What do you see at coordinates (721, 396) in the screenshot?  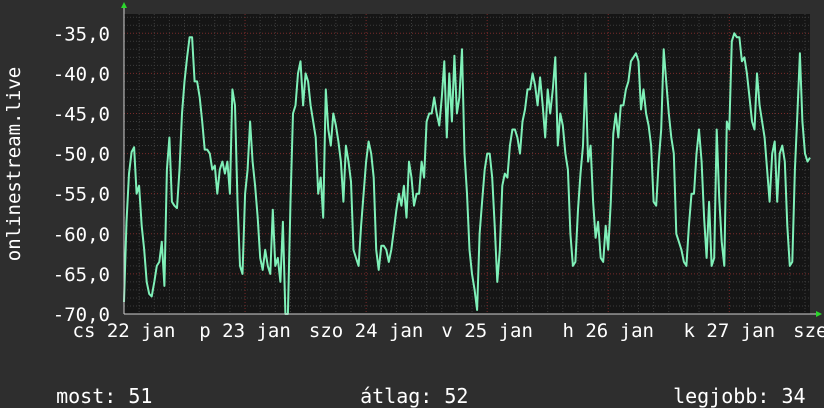 I see `best-label: legjobb:` at bounding box center [721, 396].